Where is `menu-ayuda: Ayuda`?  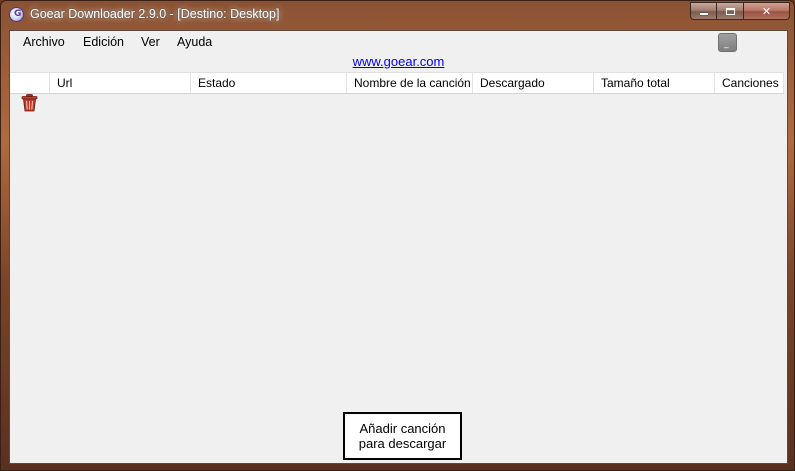 menu-ayuda: Ayuda is located at coordinates (194, 42).